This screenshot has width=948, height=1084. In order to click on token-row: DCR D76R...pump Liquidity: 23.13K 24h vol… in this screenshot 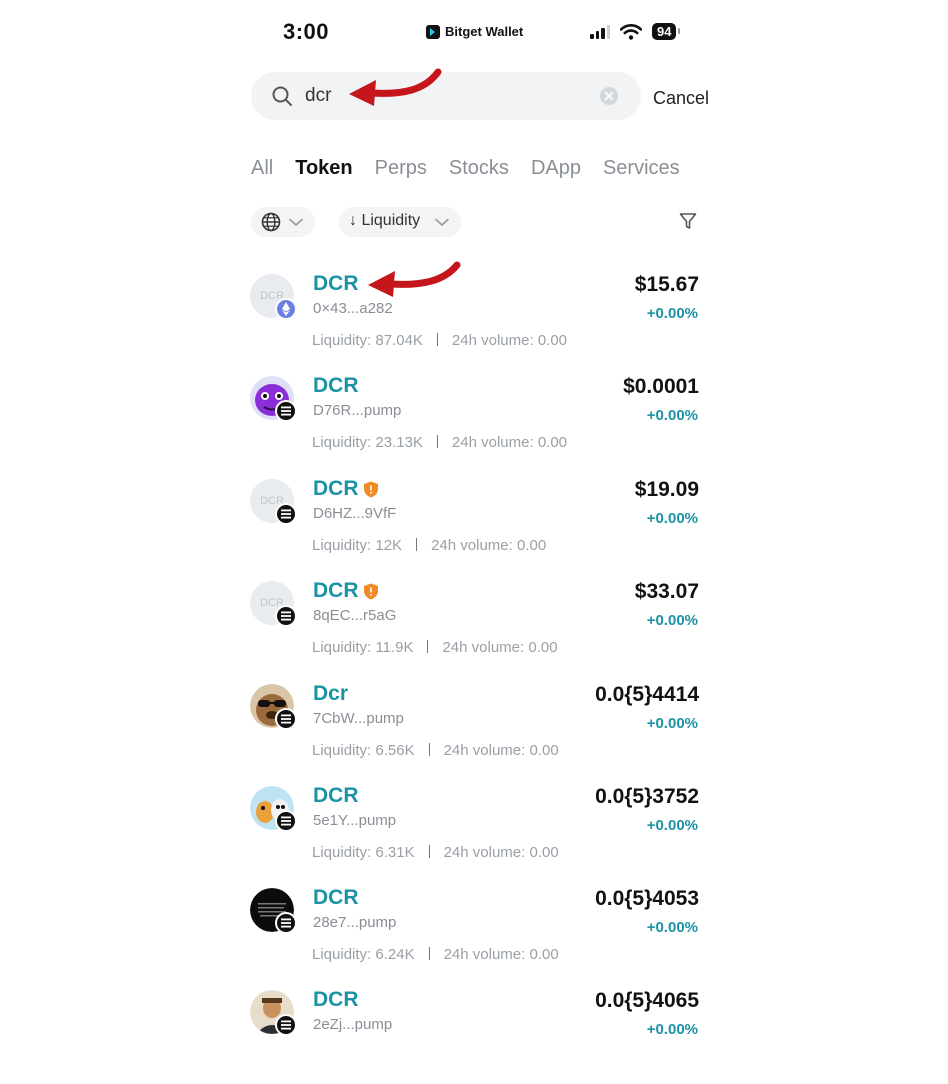, I will do `click(475, 422)`.